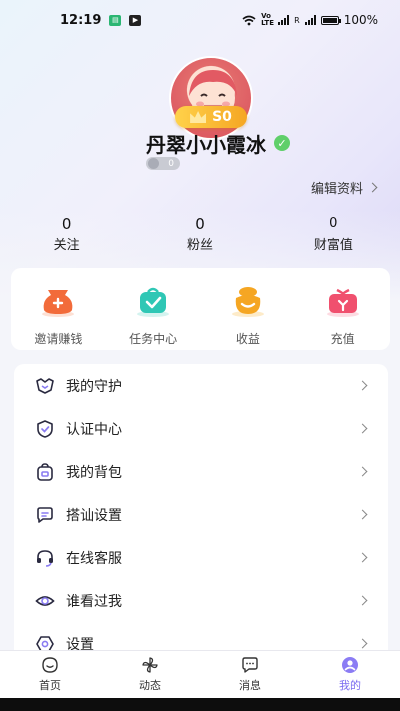  I want to click on menu-item-visitors: 谁看过我, so click(201, 600).